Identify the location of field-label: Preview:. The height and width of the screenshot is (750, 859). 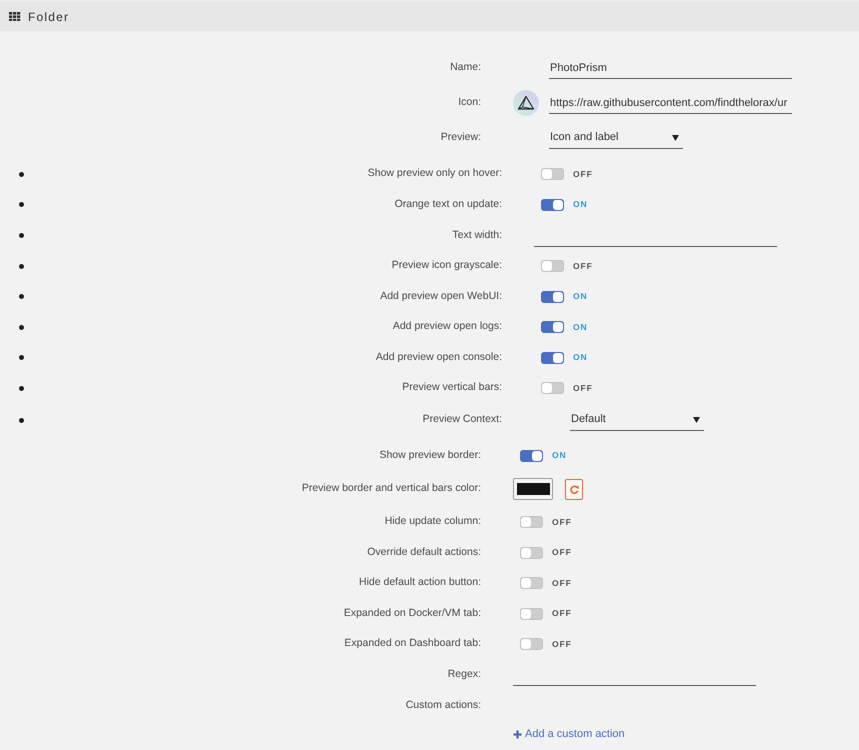
(460, 138).